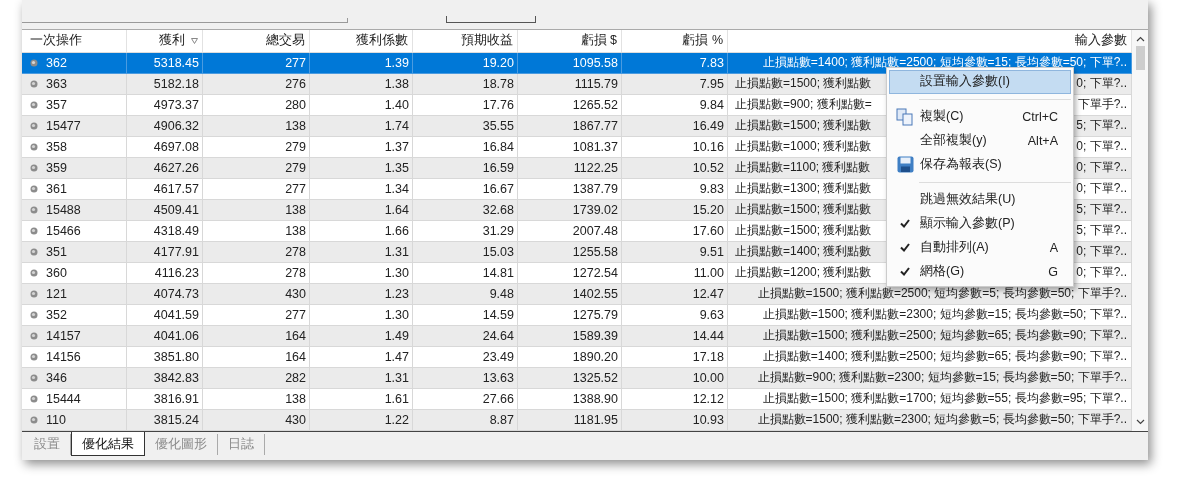 The width and height of the screenshot is (1191, 504). Describe the element at coordinates (905, 116) in the screenshot. I see `copy-icon` at that location.